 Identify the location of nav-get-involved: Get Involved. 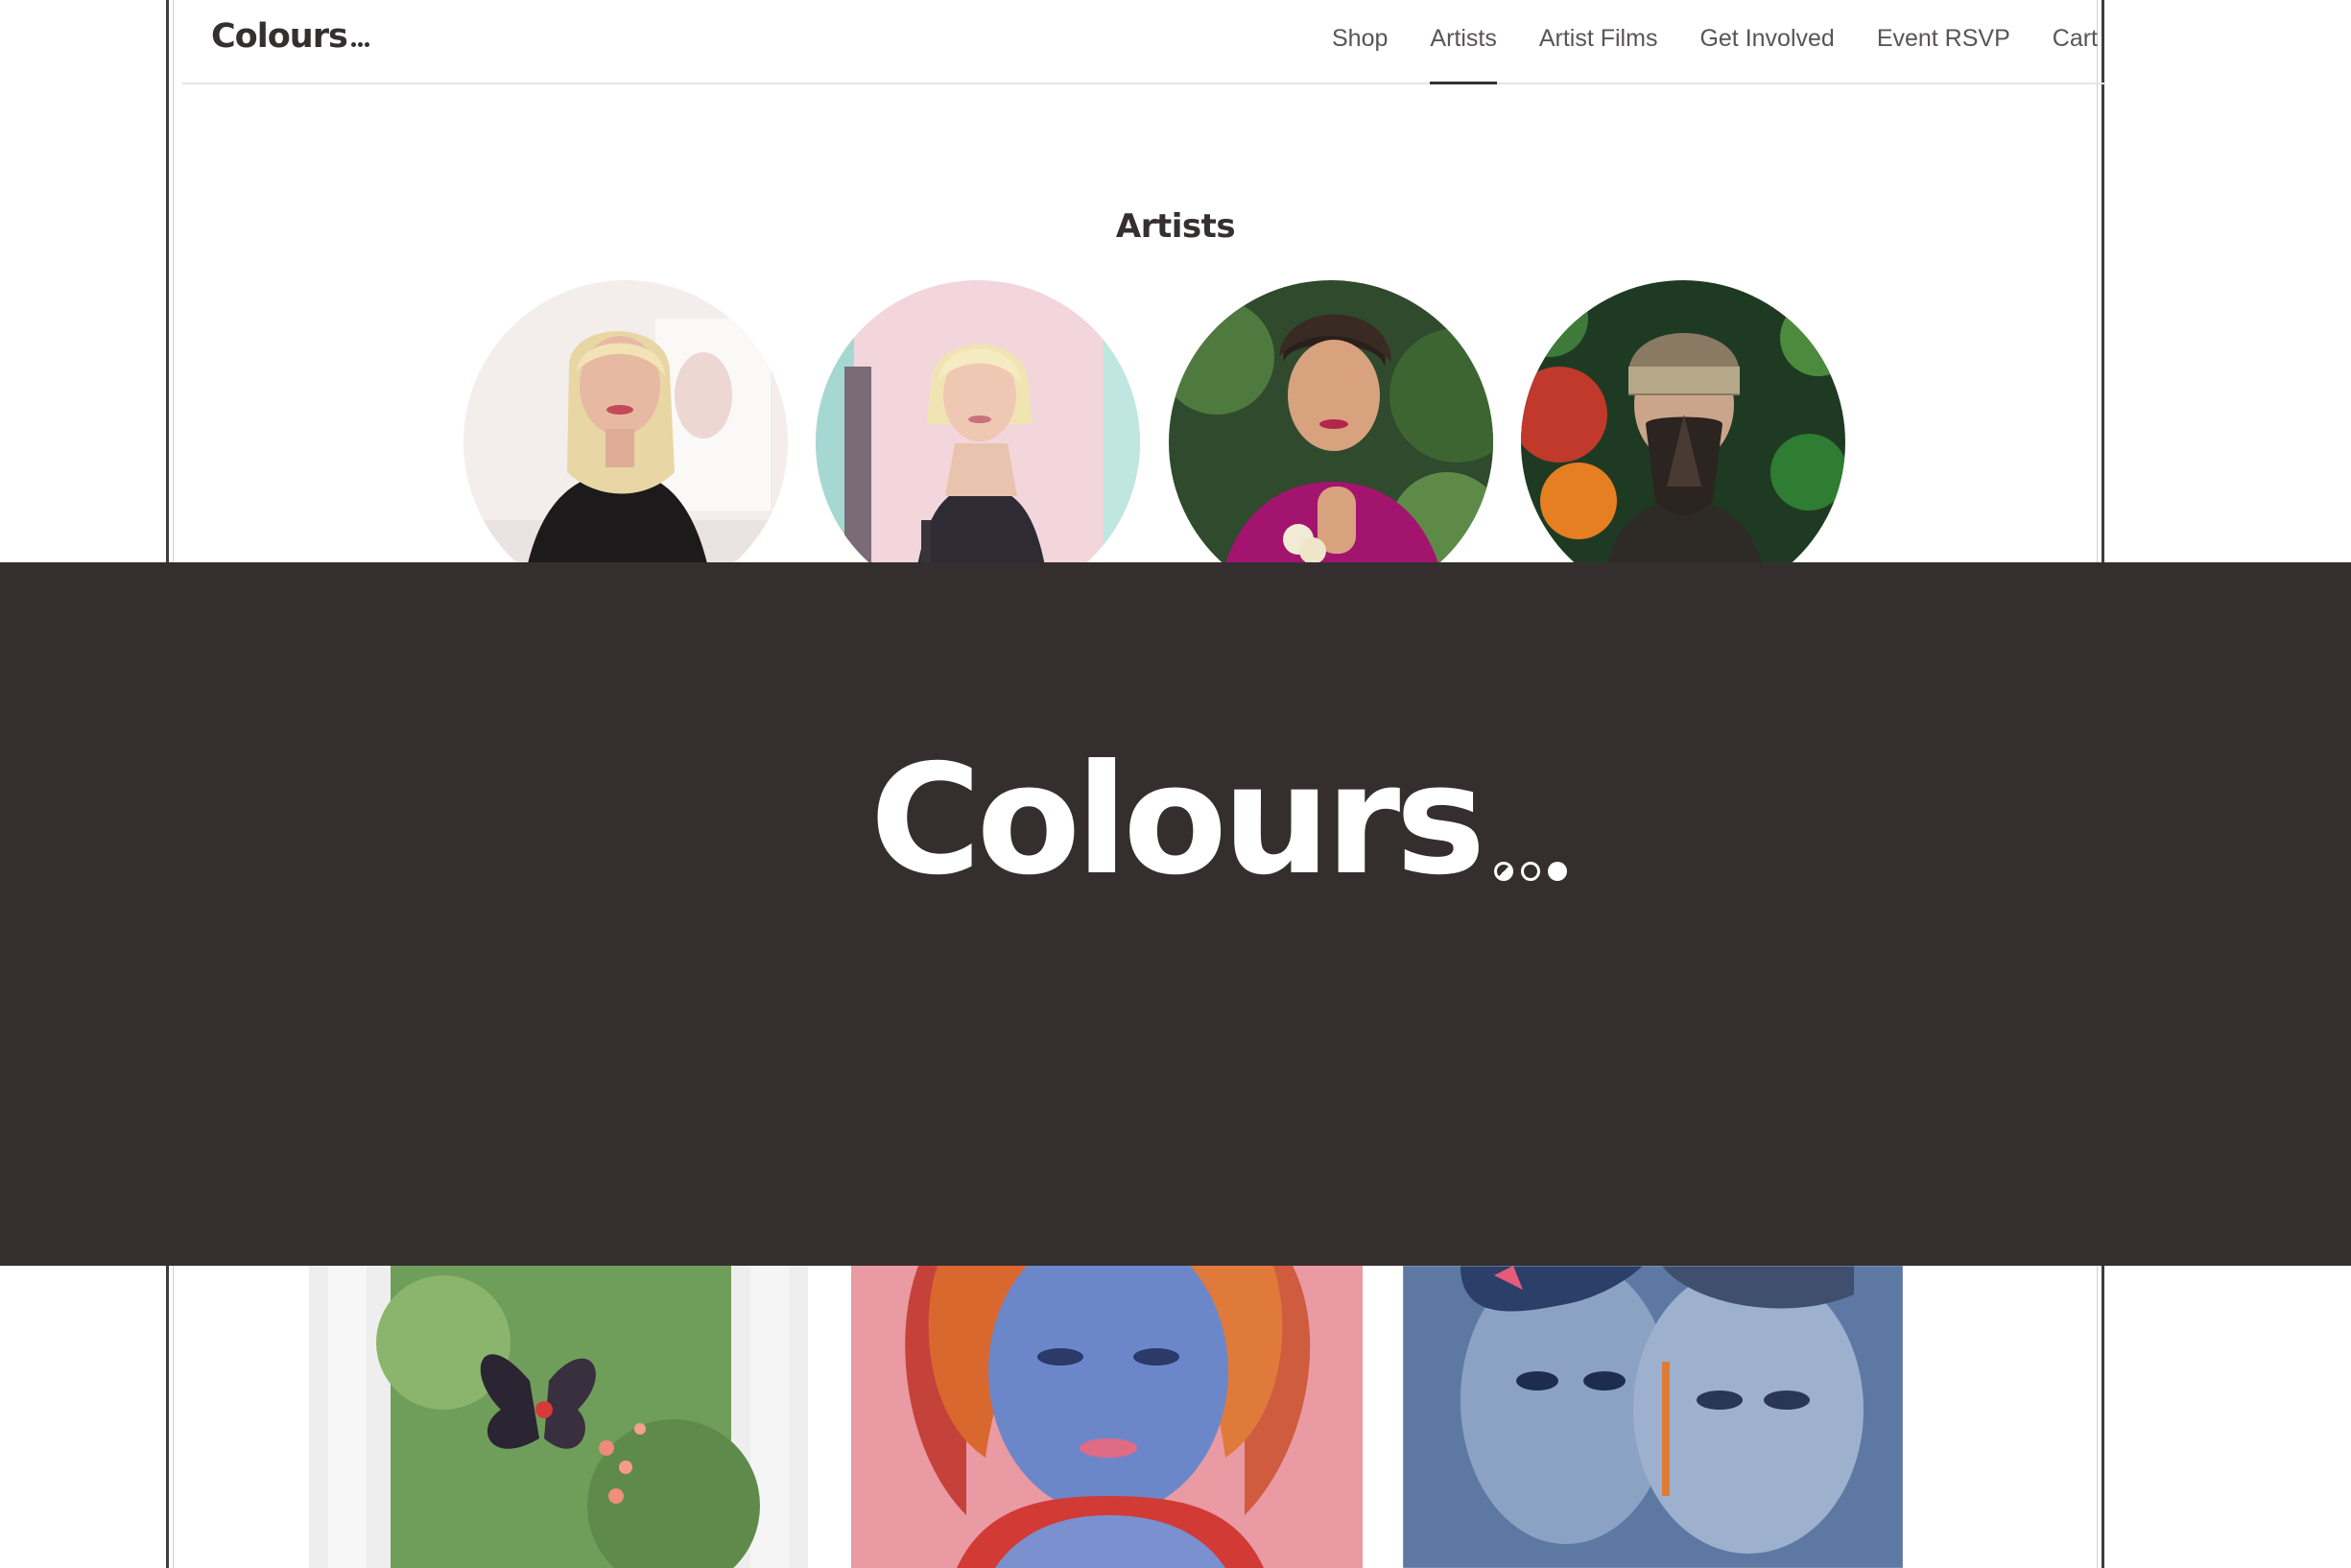
(1766, 29).